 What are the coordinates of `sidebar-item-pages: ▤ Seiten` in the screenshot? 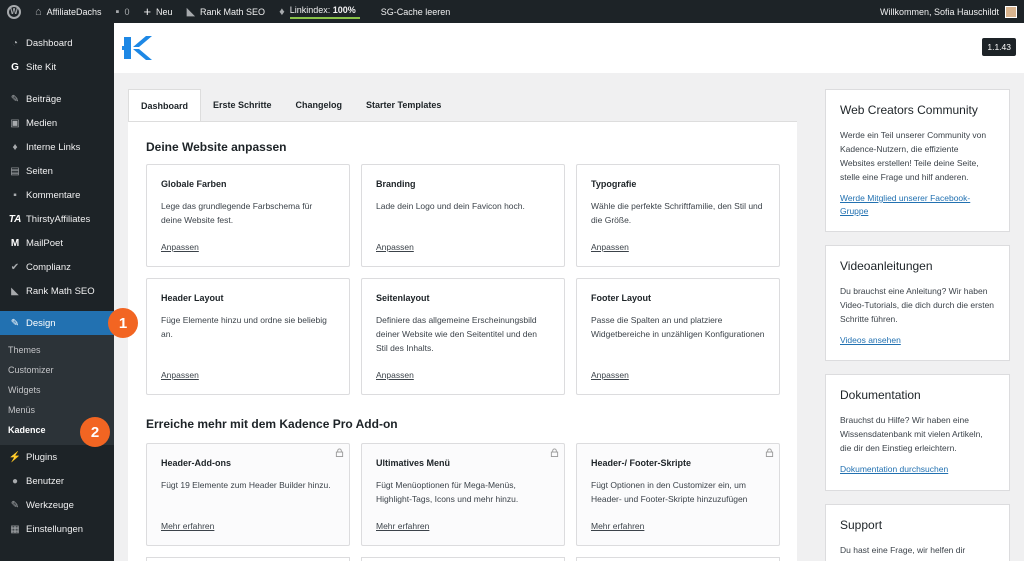 It's located at (57, 171).